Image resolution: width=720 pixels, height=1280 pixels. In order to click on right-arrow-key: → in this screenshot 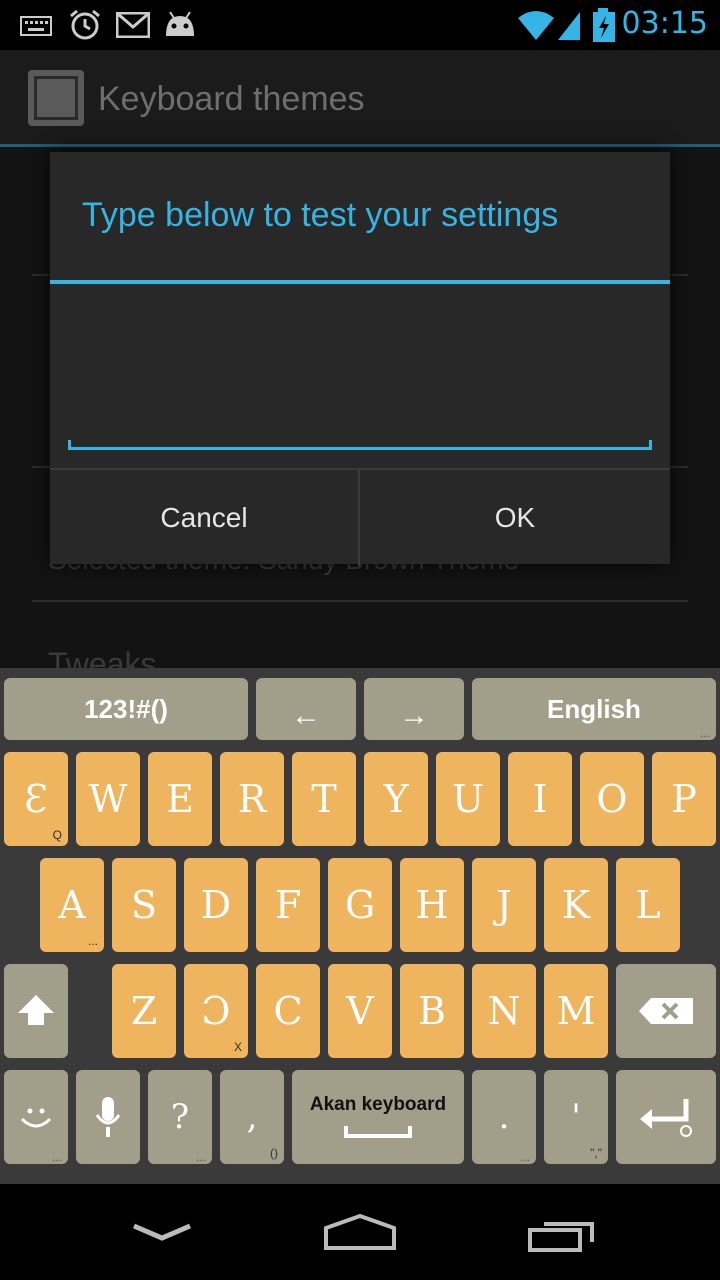, I will do `click(414, 709)`.